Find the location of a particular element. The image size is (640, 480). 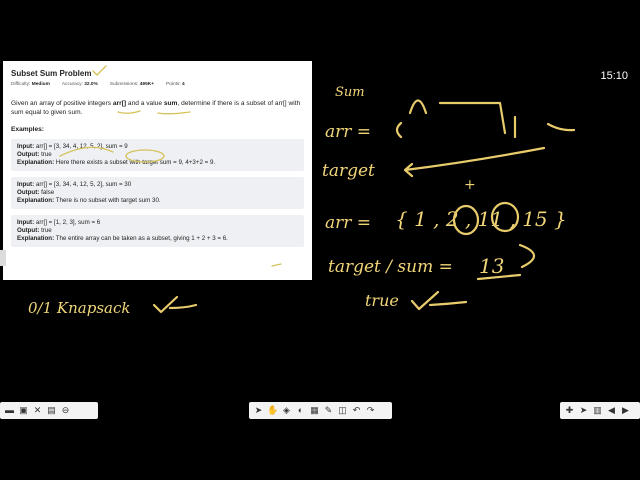

next-icon: ▶ is located at coordinates (625, 410).